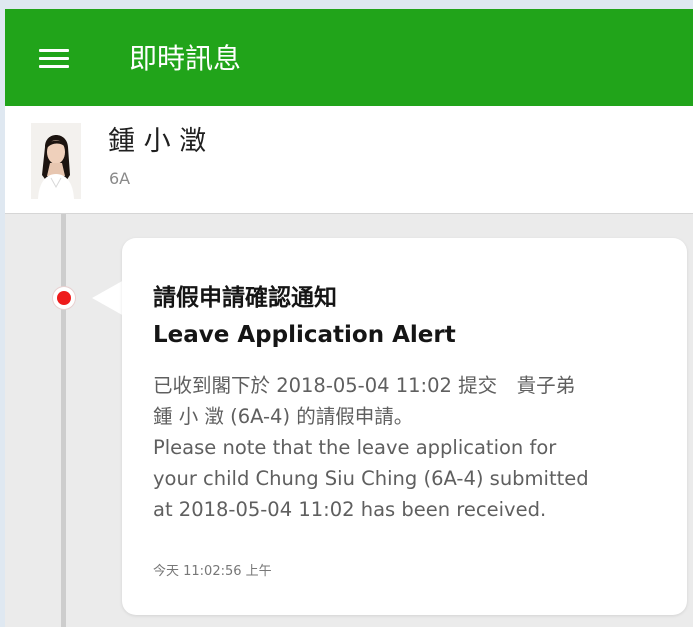 Image resolution: width=693 pixels, height=627 pixels. Describe the element at coordinates (212, 571) in the screenshot. I see `message-timestamp: 今天 11:02:56 上午` at that location.